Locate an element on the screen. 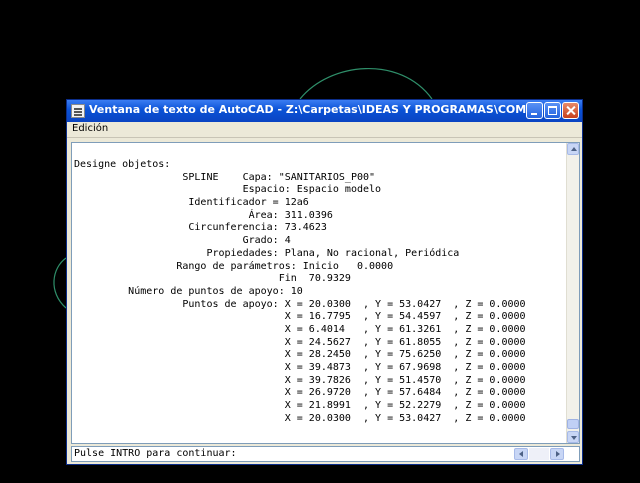  text-line: Área: 311.0396 is located at coordinates (203, 215).